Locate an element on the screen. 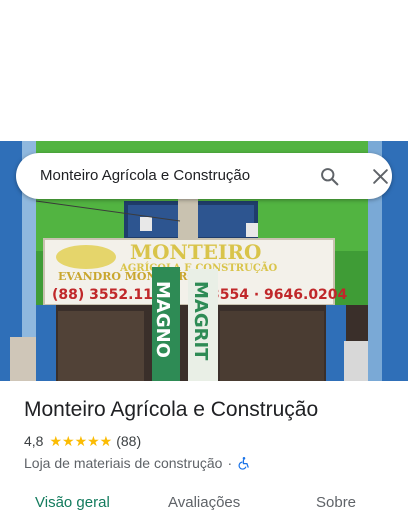  tab-reviews: Avaliações is located at coordinates (204, 502).